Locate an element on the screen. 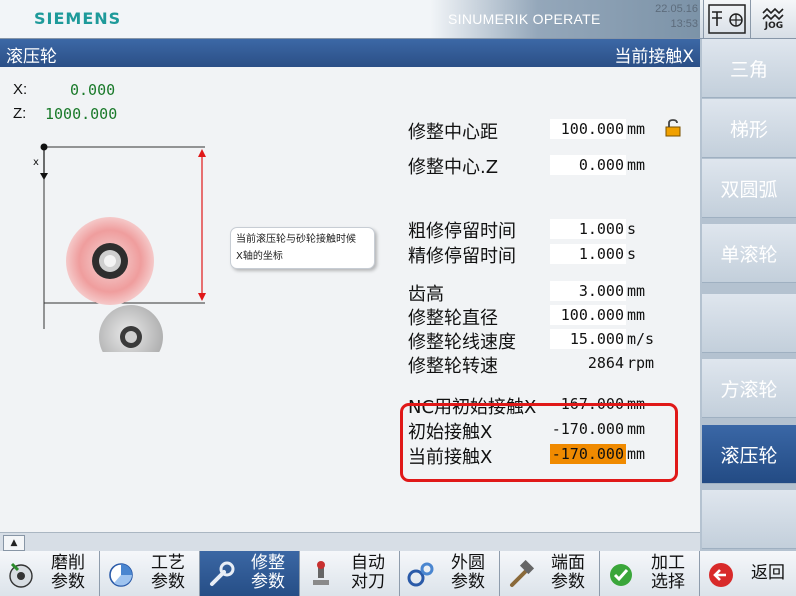 The width and height of the screenshot is (796, 596). probe-icon is located at coordinates (321, 573).